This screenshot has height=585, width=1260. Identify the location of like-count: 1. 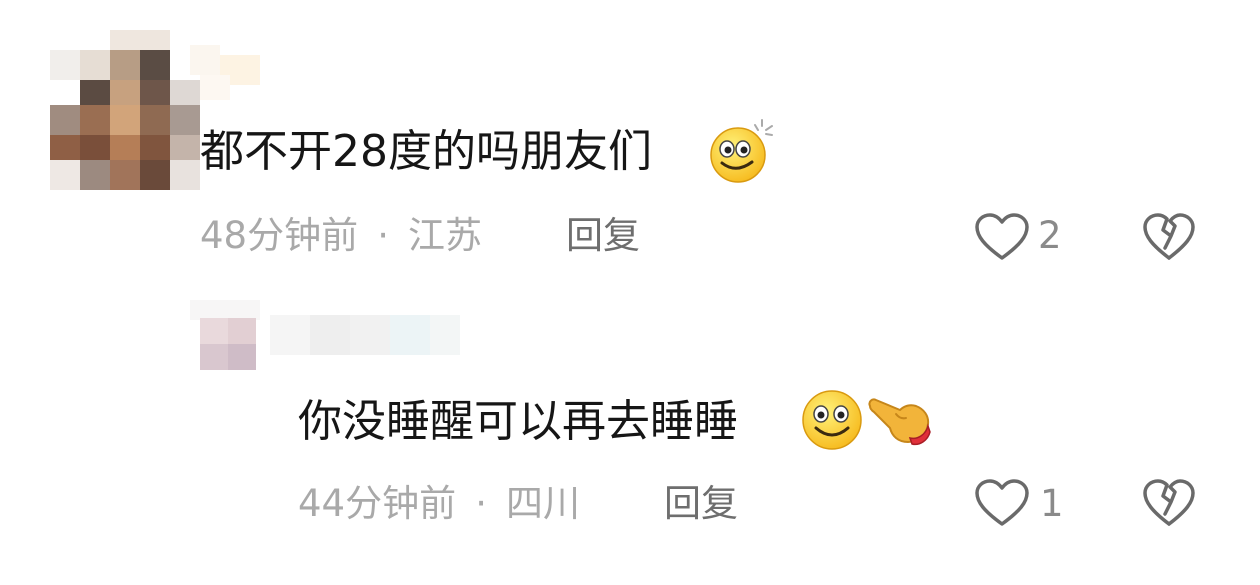
(1052, 503).